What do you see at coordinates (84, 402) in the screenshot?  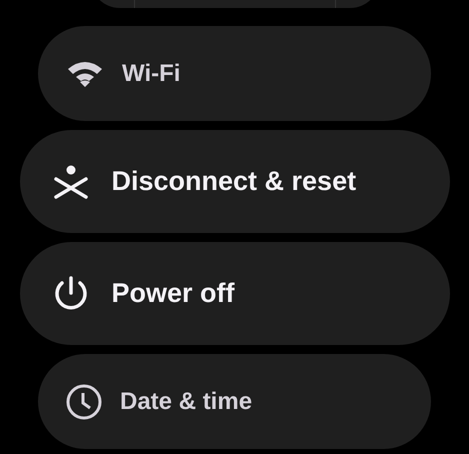 I see `clock-icon` at bounding box center [84, 402].